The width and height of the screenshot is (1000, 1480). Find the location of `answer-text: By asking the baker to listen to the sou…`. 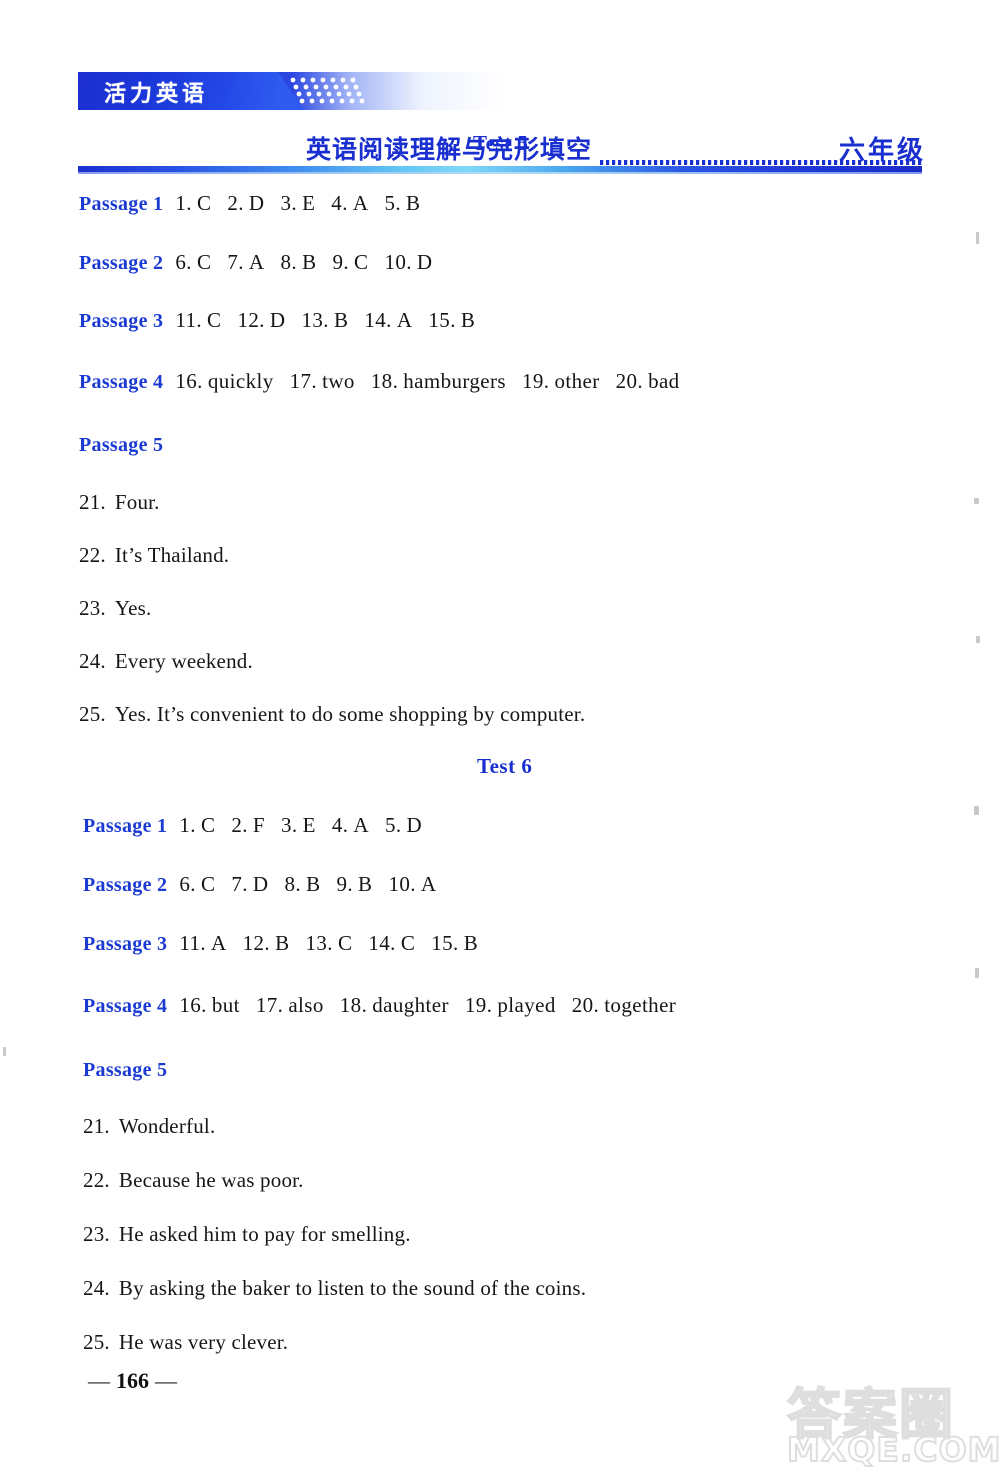

answer-text: By asking the baker to listen to the sou… is located at coordinates (352, 1288).